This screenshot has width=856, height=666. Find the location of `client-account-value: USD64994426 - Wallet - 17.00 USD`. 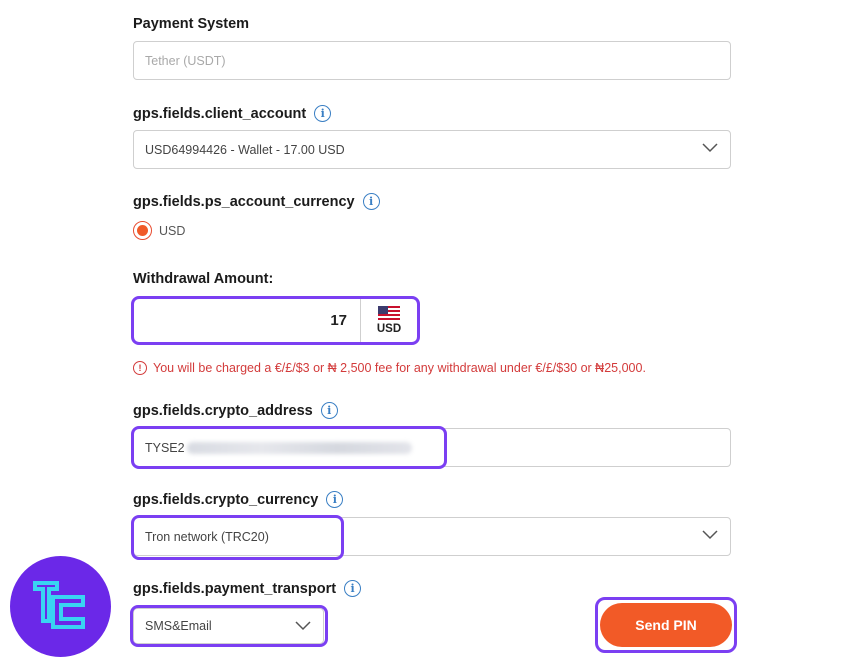

client-account-value: USD64994426 - Wallet - 17.00 USD is located at coordinates (245, 149).